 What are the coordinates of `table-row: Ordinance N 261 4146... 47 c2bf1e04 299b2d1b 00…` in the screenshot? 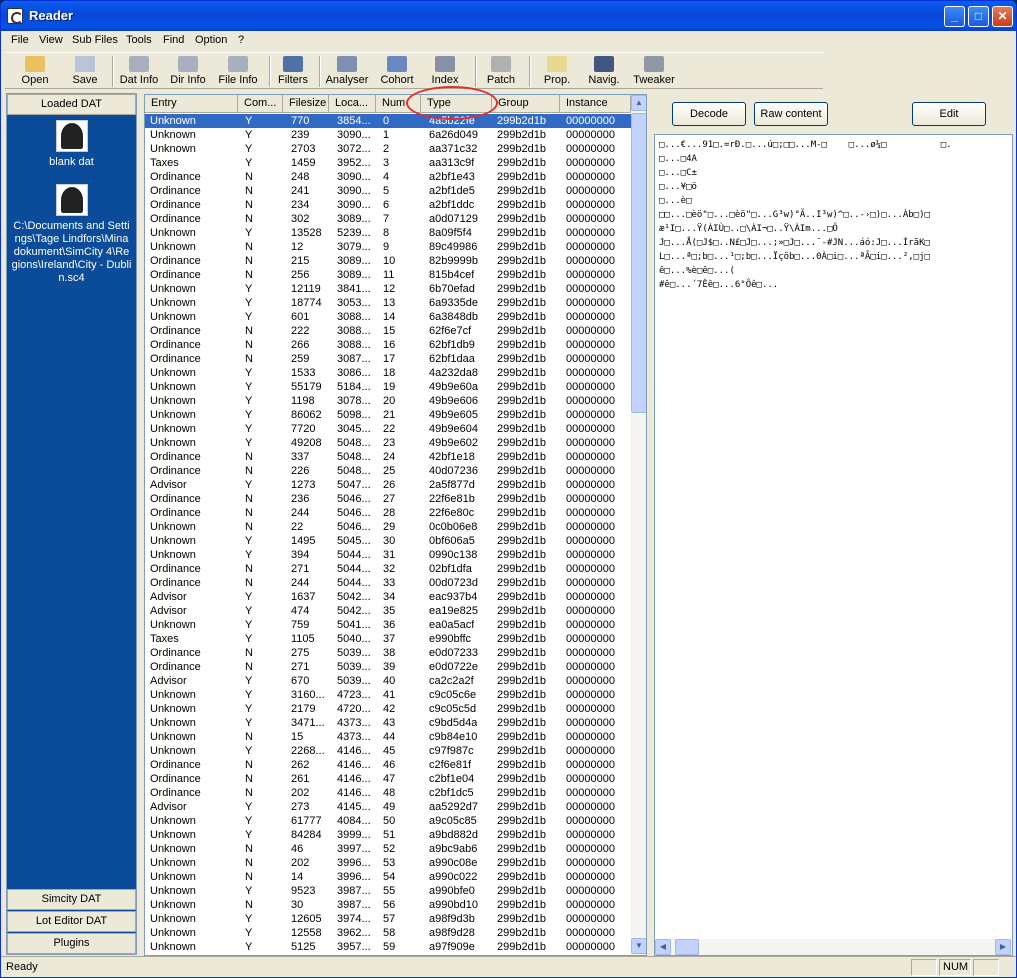 It's located at (388, 779).